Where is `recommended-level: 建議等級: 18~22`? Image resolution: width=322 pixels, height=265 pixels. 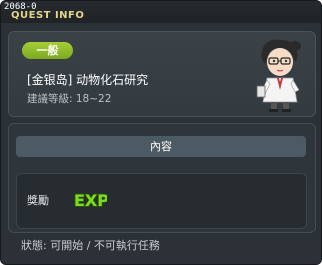 recommended-level: 建議等級: 18~22 is located at coordinates (69, 99).